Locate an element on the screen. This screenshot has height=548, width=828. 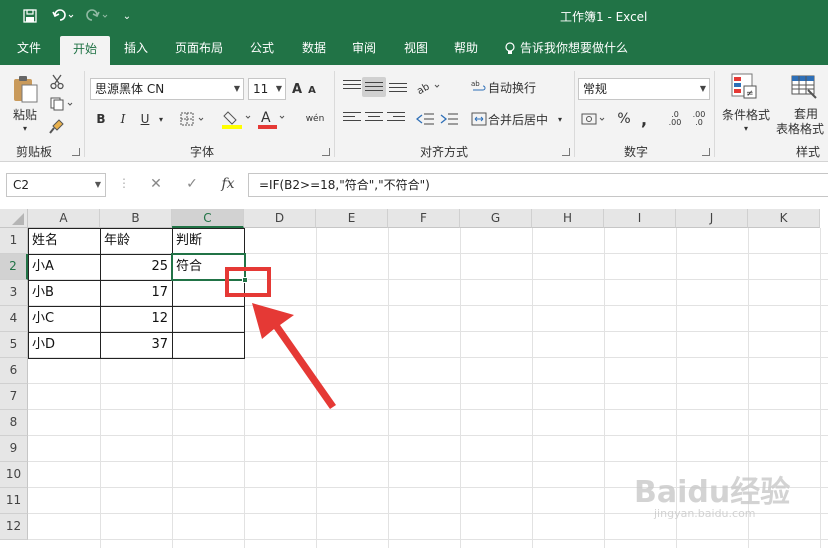
font-size-combo: 11 ▼ is located at coordinates (267, 89).